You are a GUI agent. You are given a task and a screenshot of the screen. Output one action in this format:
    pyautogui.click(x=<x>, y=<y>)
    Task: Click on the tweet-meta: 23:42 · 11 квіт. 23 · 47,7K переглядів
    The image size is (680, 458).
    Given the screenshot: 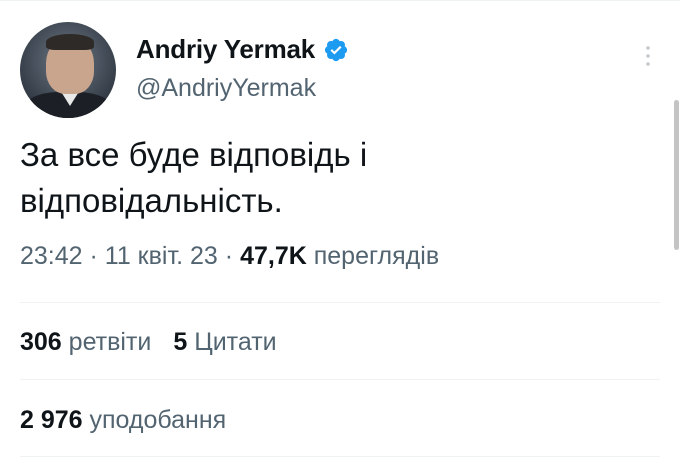 What is the action you would take?
    pyautogui.click(x=229, y=256)
    